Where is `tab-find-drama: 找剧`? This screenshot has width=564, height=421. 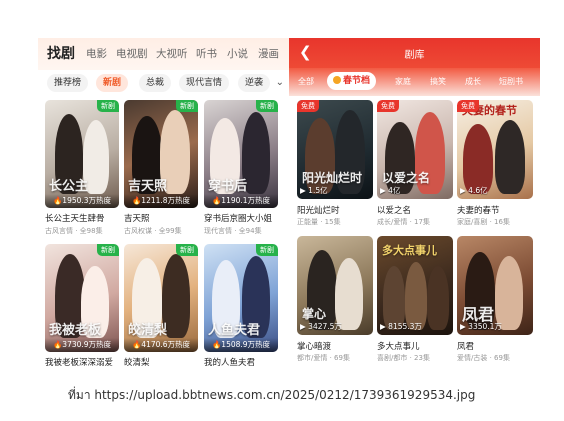
tab-find-drama: 找剧 is located at coordinates (61, 53).